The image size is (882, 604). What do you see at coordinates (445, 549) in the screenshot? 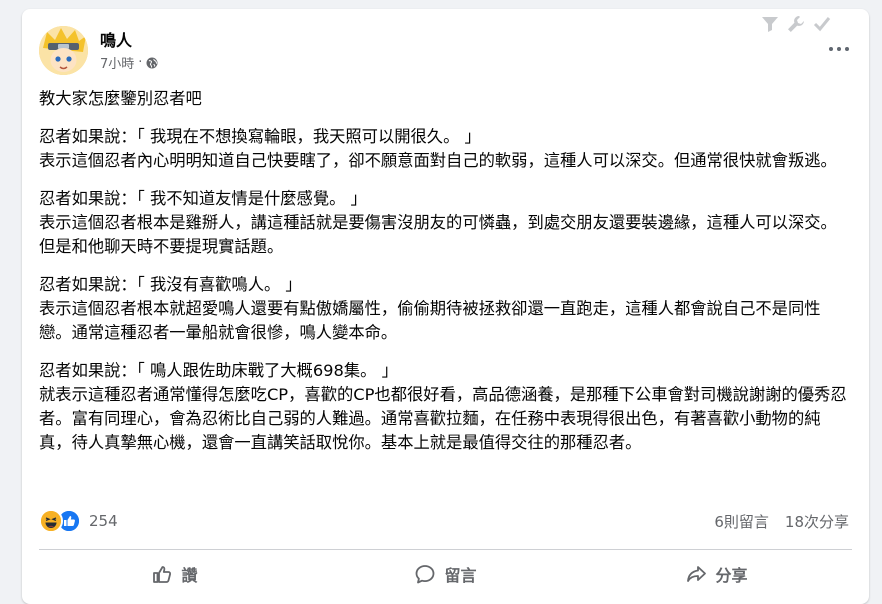
I see `divider` at bounding box center [445, 549].